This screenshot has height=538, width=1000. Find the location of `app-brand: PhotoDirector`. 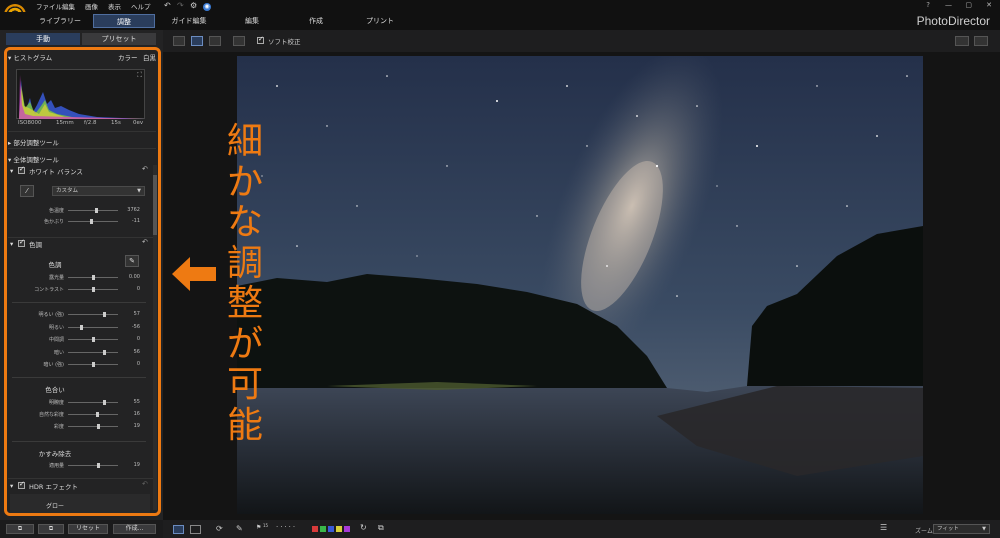

app-brand: PhotoDirector is located at coordinates (953, 21).